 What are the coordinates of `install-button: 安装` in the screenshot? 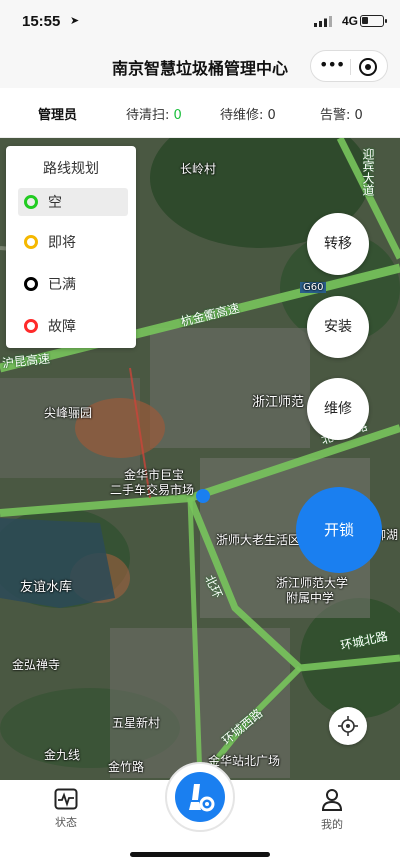 It's located at (338, 327).